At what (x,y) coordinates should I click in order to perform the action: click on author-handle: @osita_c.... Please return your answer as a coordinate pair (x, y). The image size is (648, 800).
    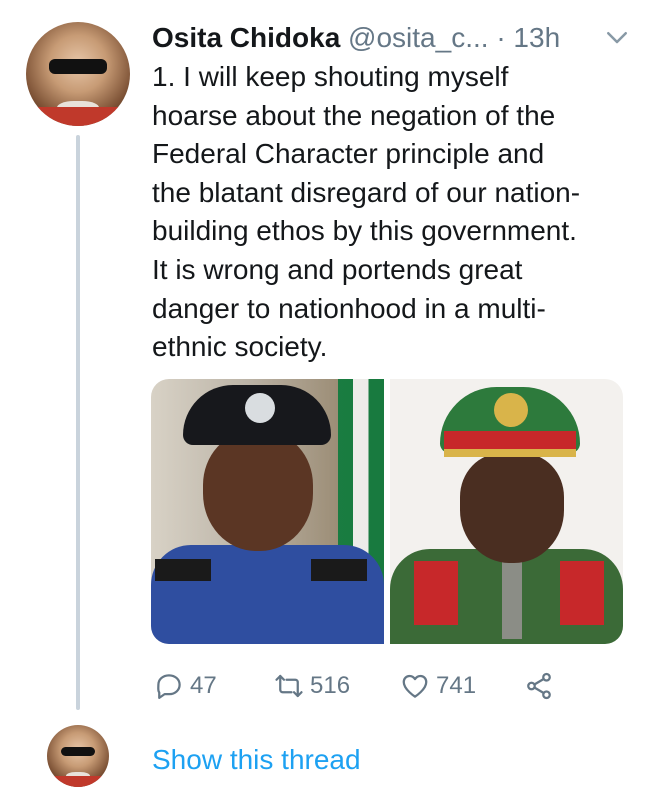
    Looking at the image, I should click on (418, 37).